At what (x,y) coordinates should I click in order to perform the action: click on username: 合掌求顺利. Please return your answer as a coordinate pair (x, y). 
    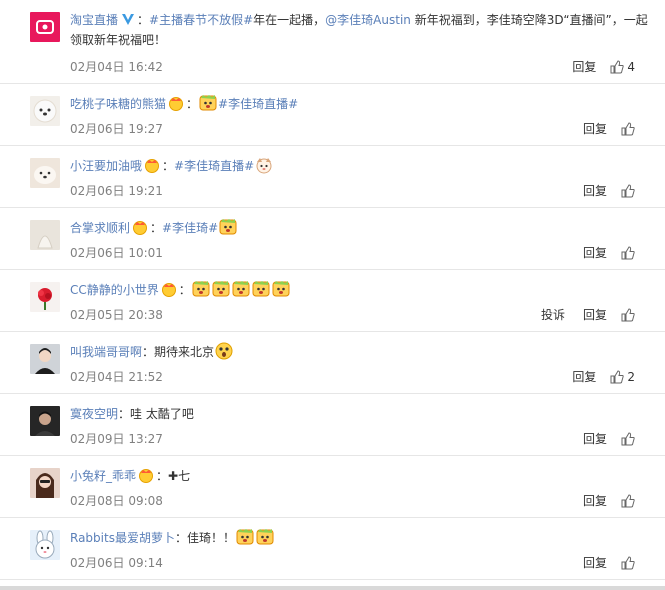
    Looking at the image, I should click on (100, 228).